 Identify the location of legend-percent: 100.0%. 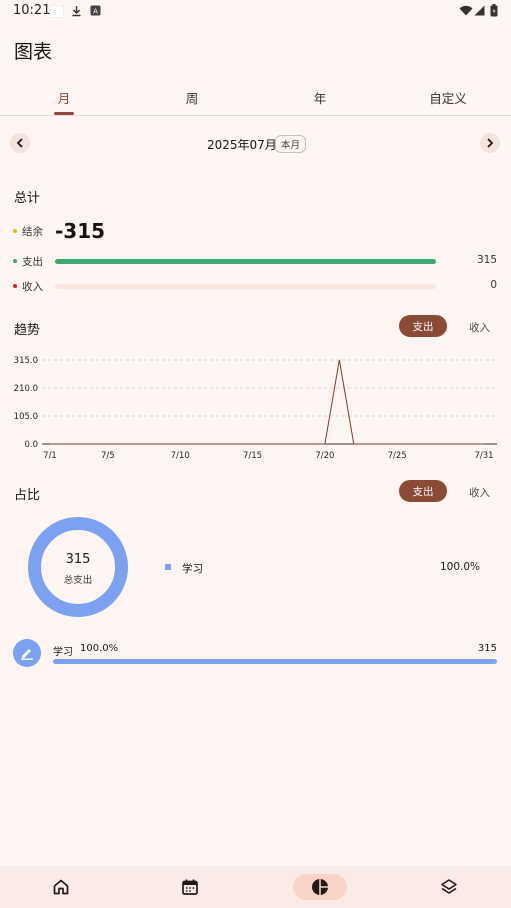
(459, 567).